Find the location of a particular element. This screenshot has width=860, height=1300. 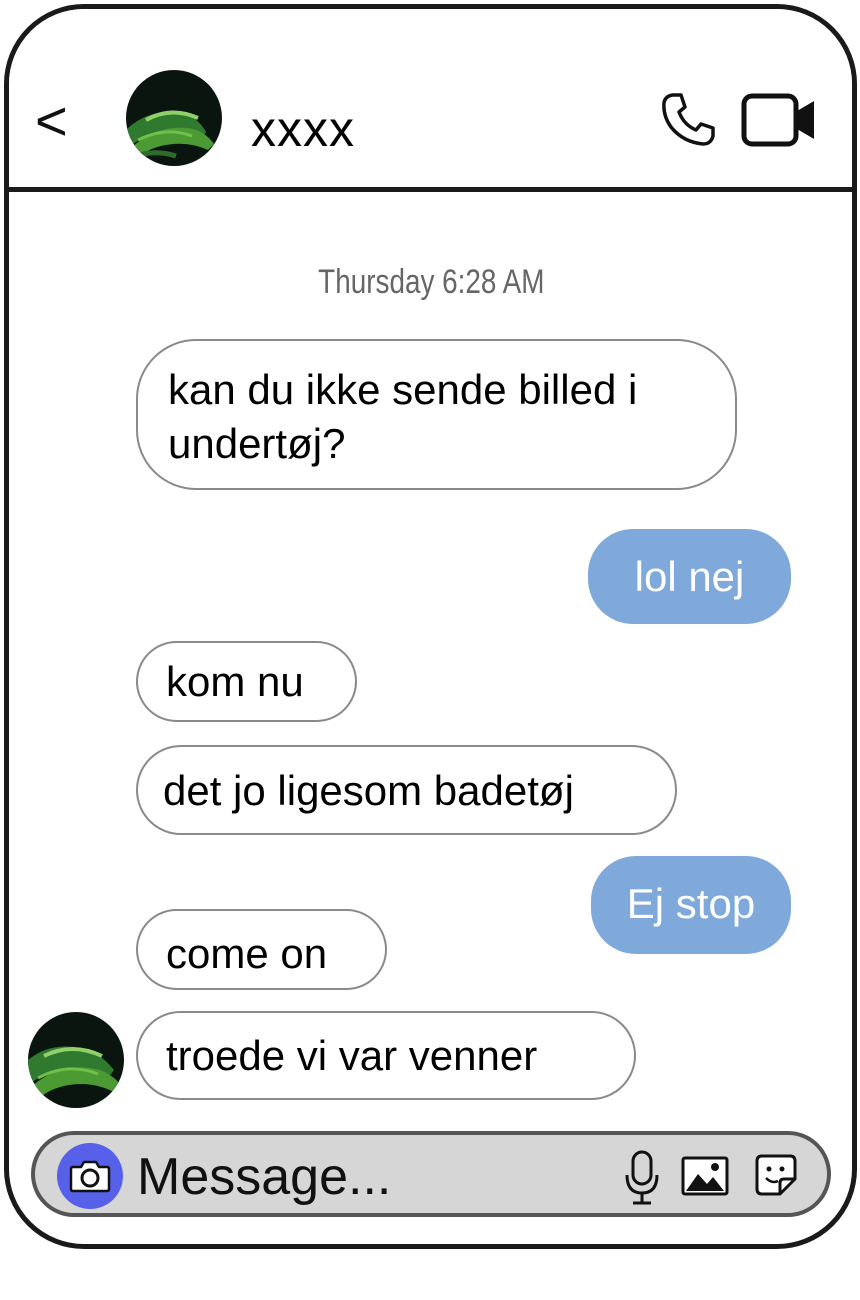

message-input is located at coordinates (372, 1177).